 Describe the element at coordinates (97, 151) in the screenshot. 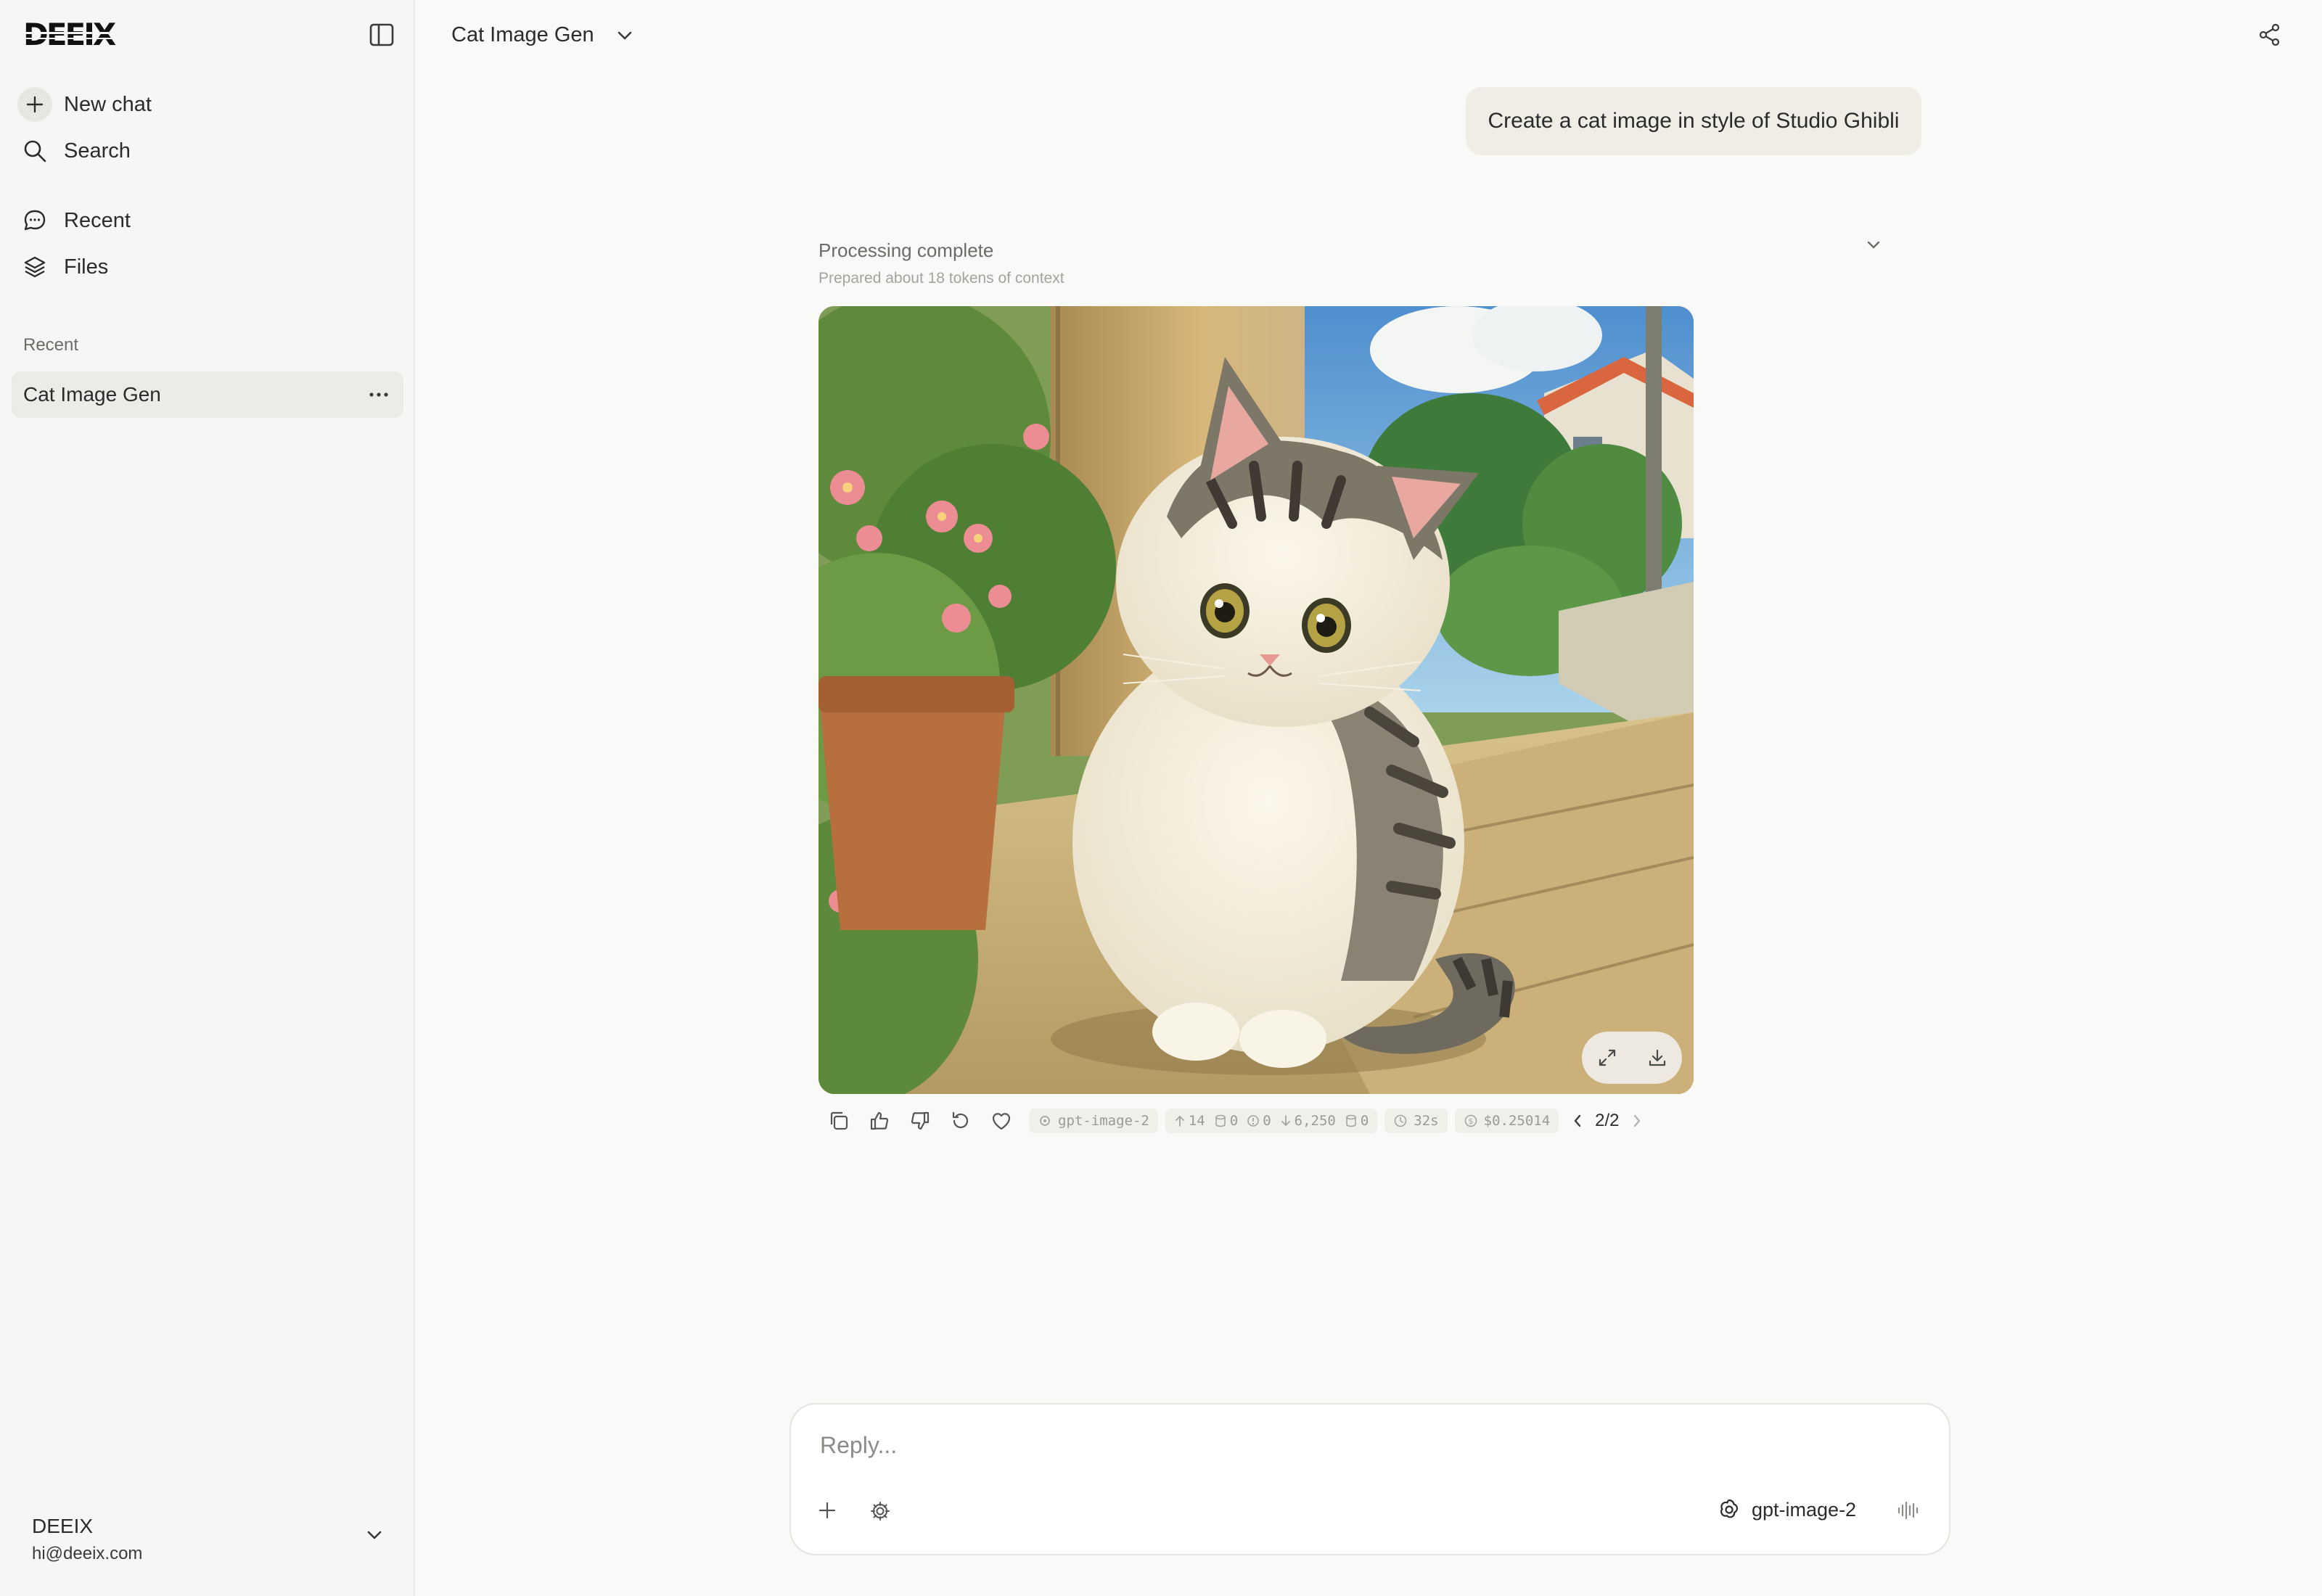

I see `search-label: Search` at that location.